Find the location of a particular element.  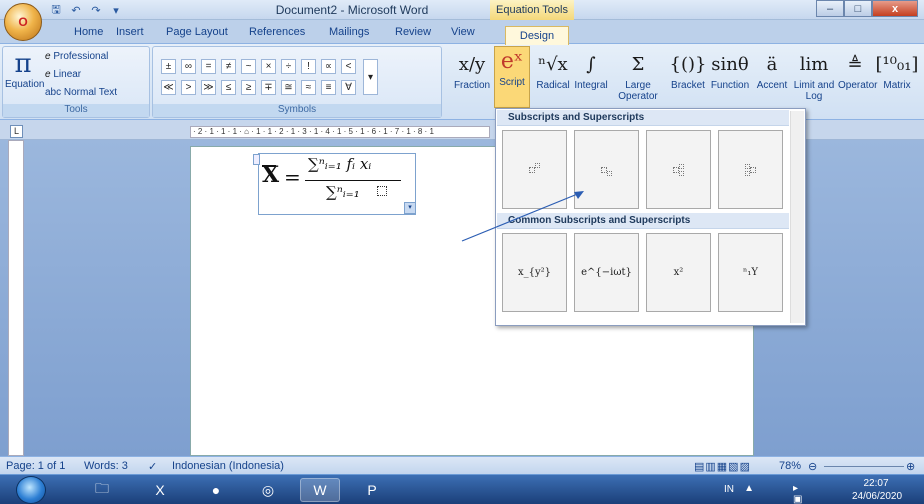

placeholder-box is located at coordinates (382, 191).